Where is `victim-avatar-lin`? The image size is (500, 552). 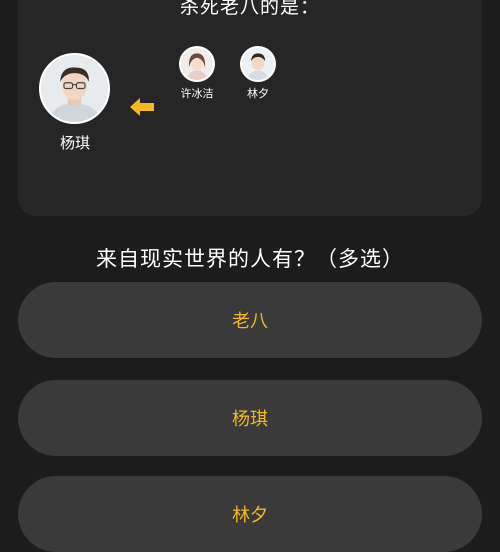
victim-avatar-lin is located at coordinates (258, 64).